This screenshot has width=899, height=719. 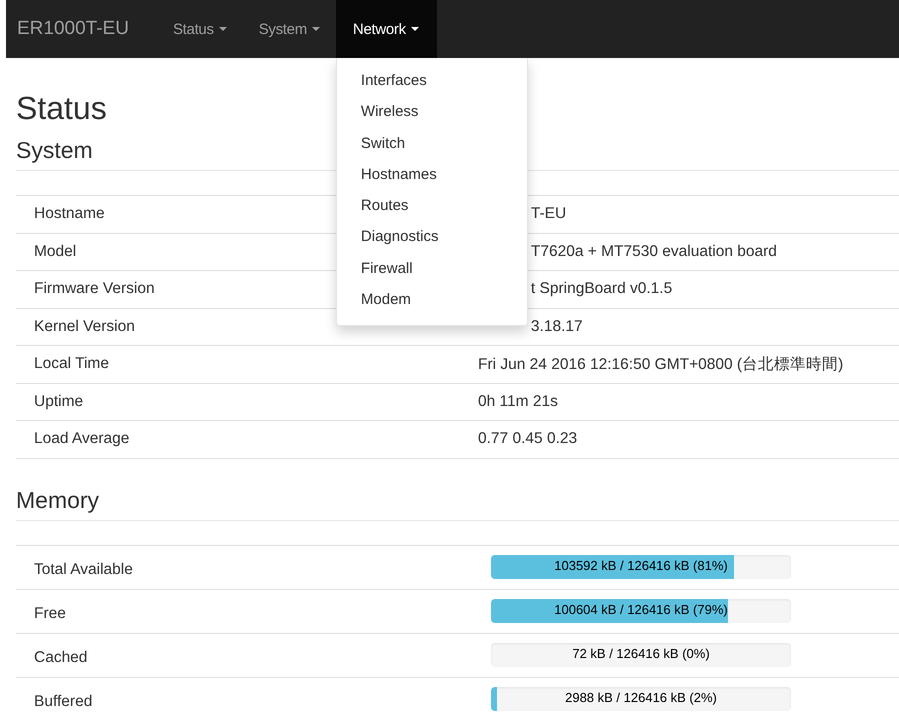 I want to click on menu-item: Hostnames, so click(x=431, y=174).